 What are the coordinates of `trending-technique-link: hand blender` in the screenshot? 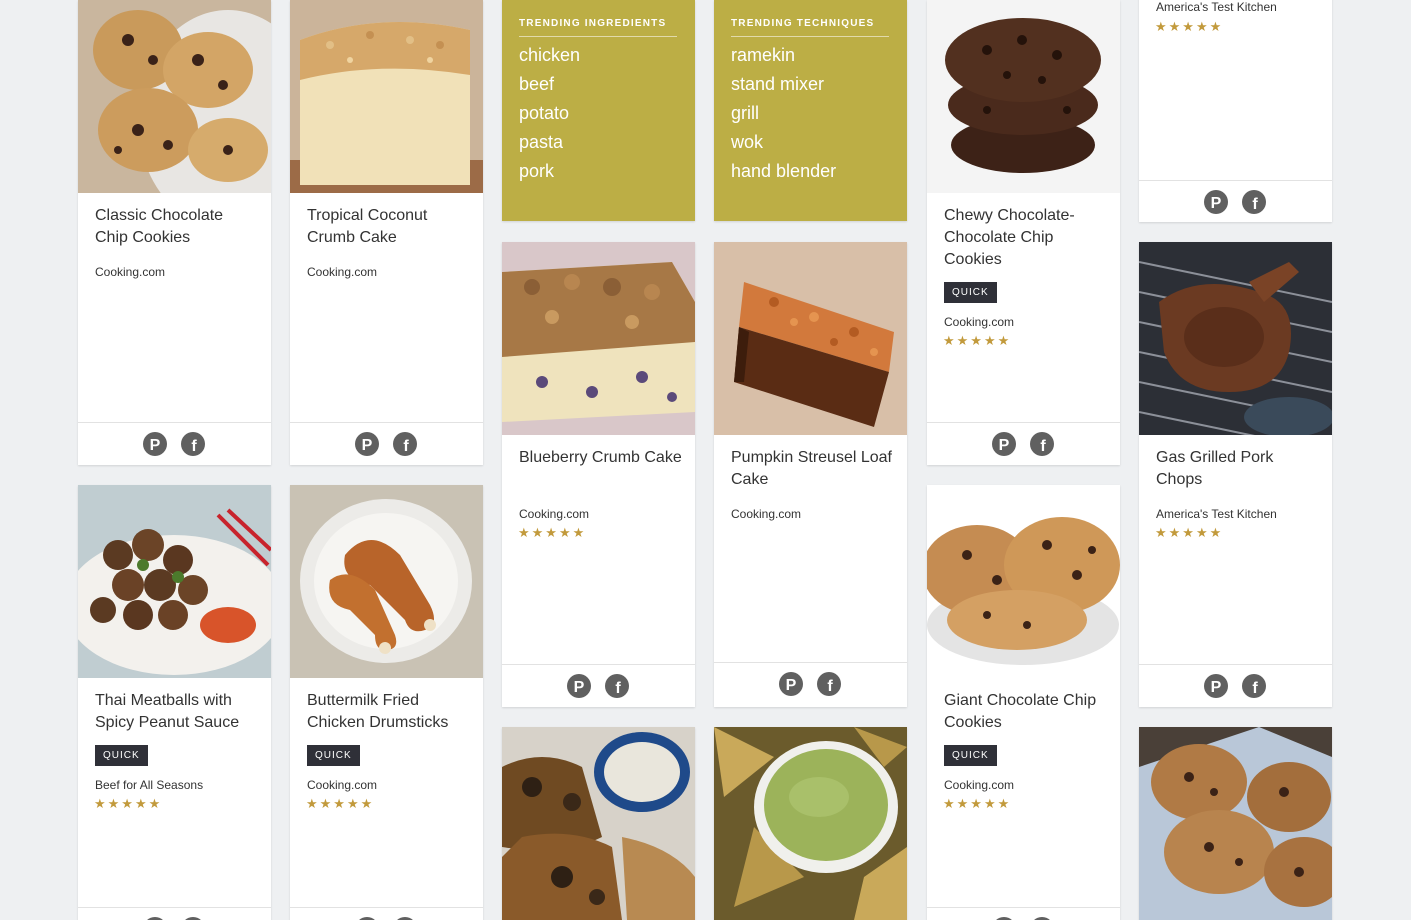 It's located at (783, 171).